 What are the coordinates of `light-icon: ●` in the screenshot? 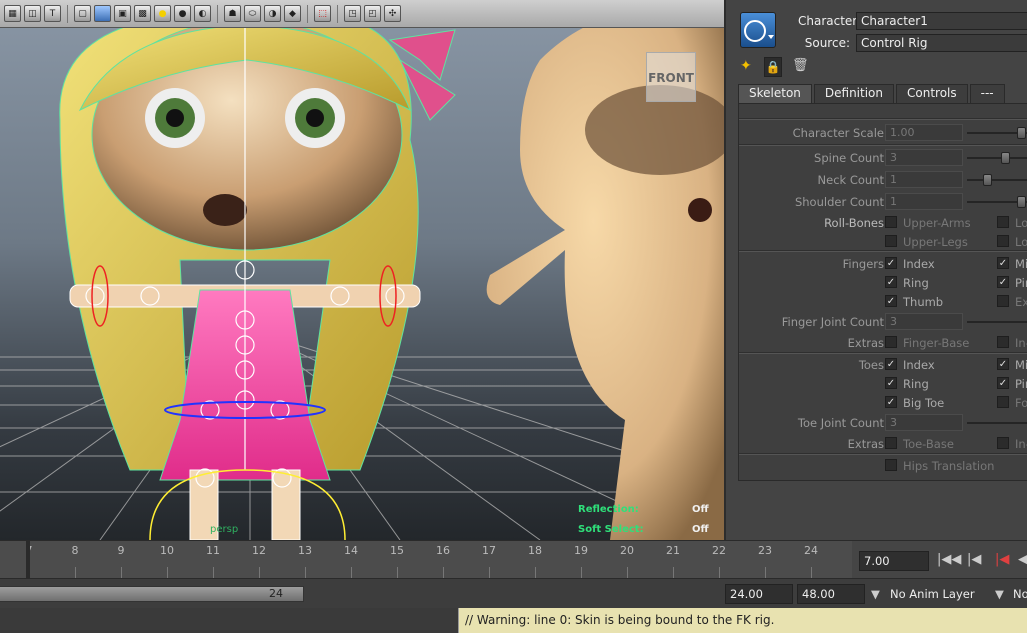 It's located at (162, 13).